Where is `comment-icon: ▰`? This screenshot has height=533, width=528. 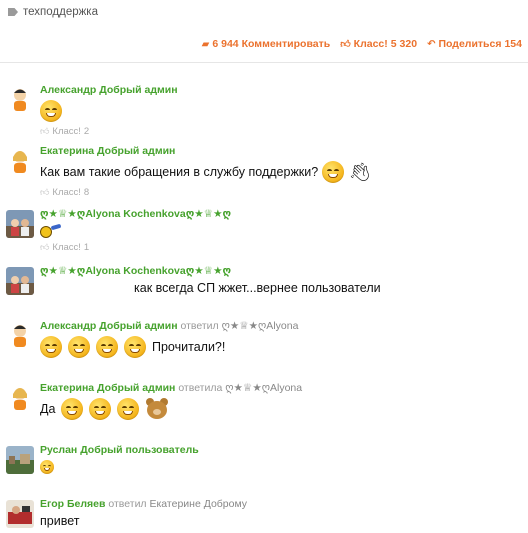
comment-icon: ▰ is located at coordinates (205, 44).